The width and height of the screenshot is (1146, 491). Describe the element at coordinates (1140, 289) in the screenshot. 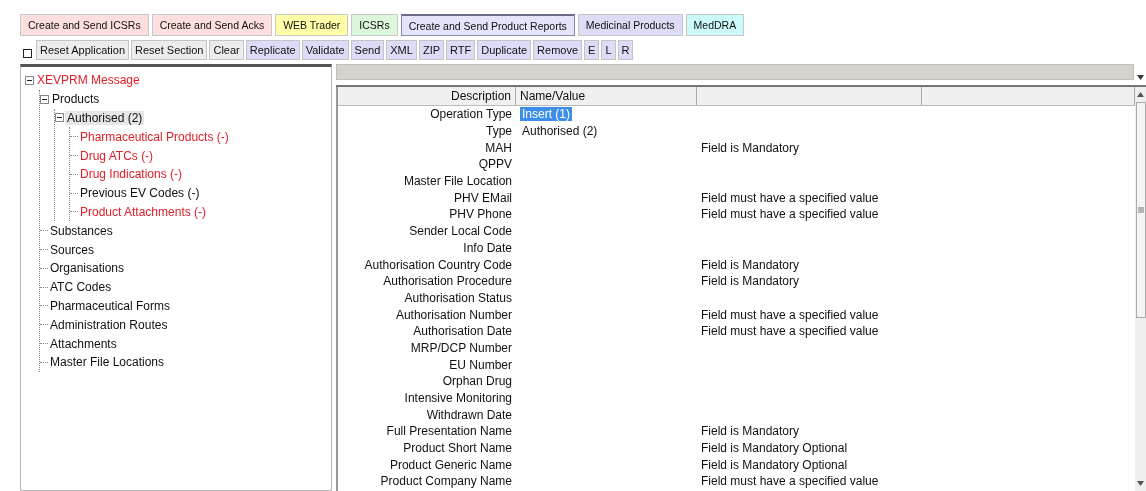

I see `scrollbar` at that location.